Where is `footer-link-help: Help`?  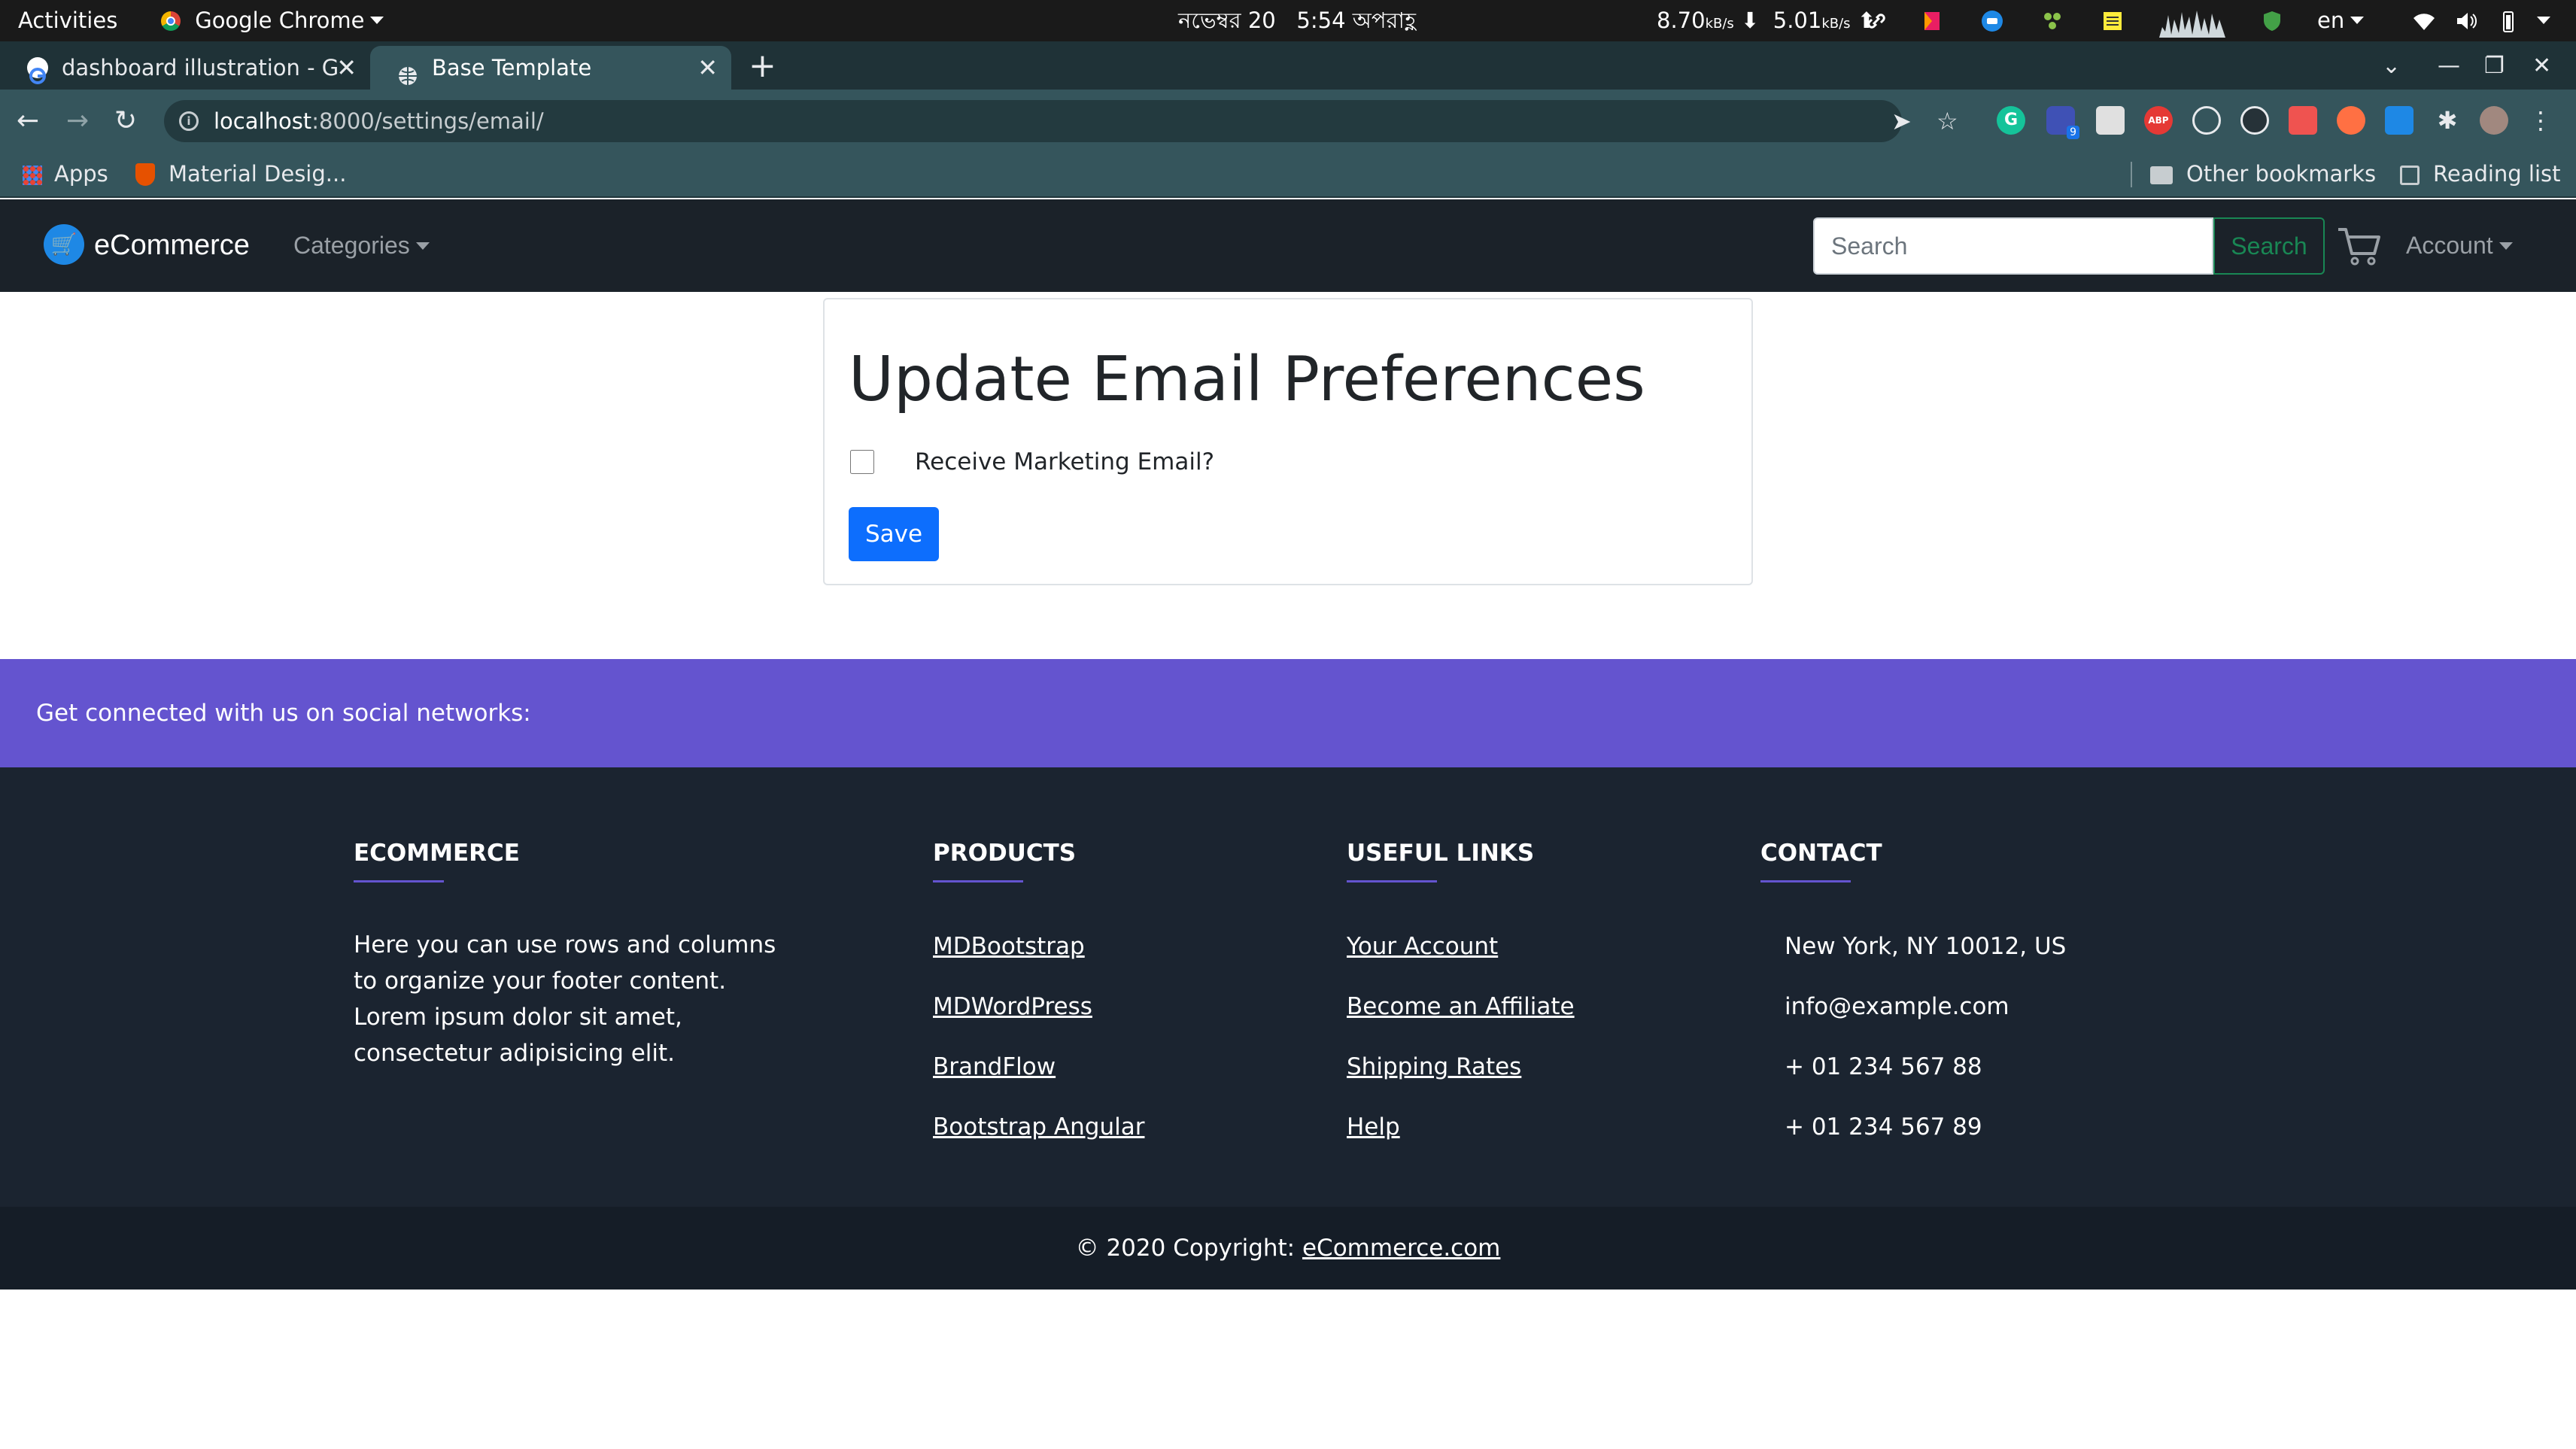
footer-link-help: Help is located at coordinates (1373, 1127).